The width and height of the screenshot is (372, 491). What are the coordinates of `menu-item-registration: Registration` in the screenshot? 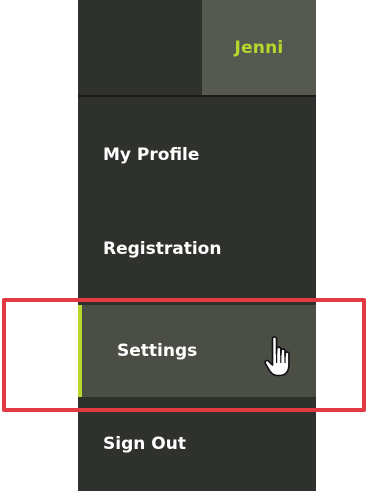 It's located at (197, 249).